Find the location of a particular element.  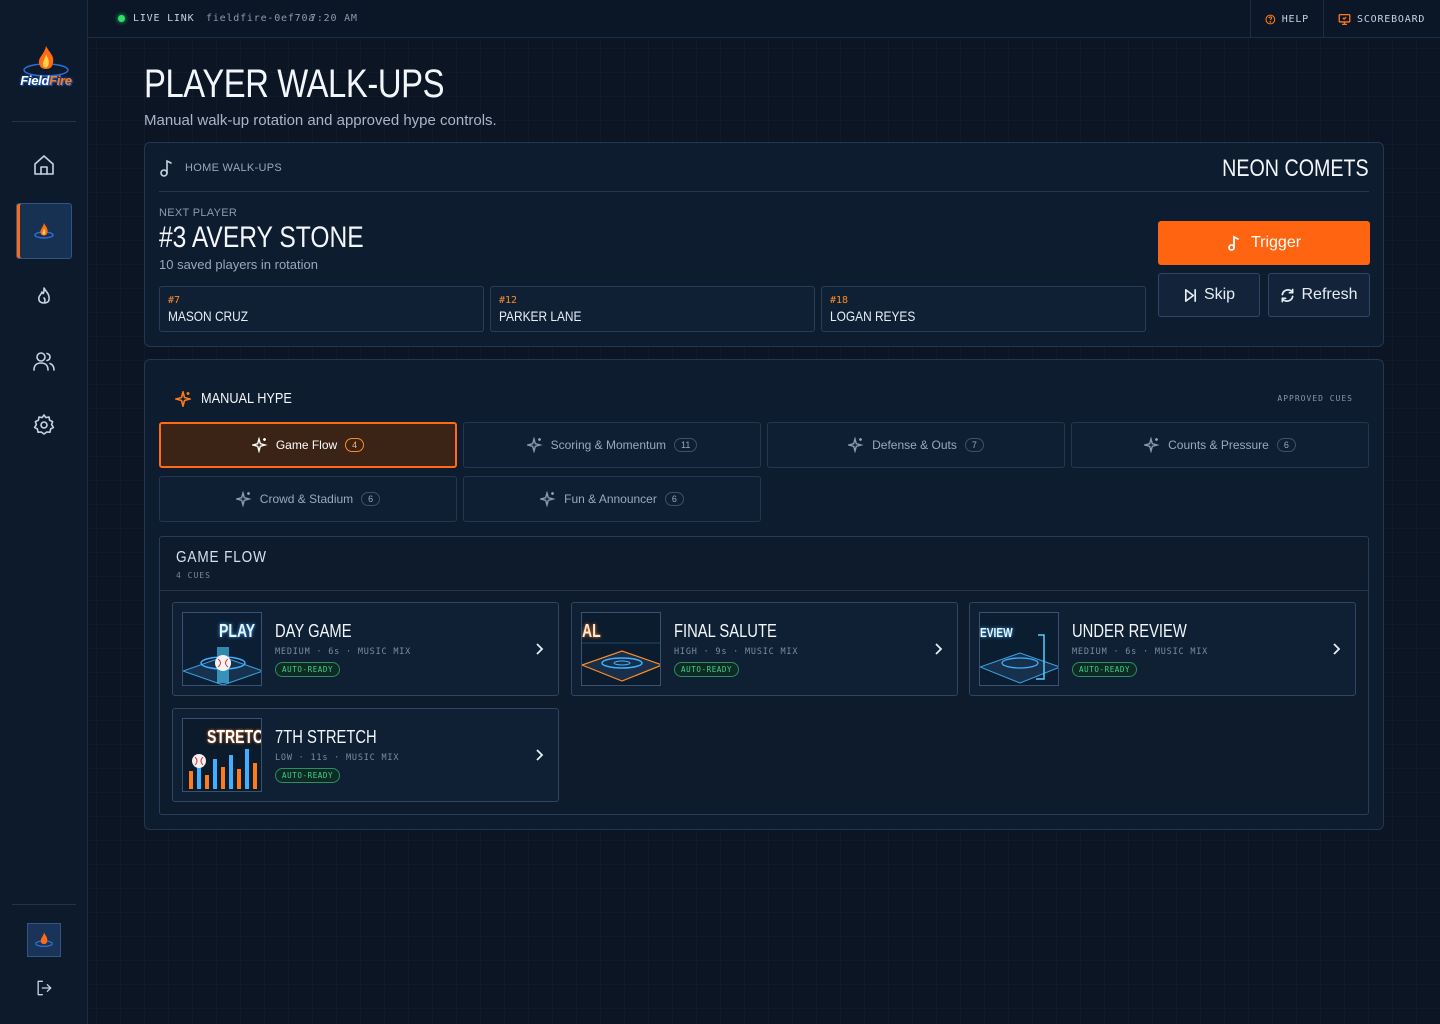

users-icon is located at coordinates (44, 361).